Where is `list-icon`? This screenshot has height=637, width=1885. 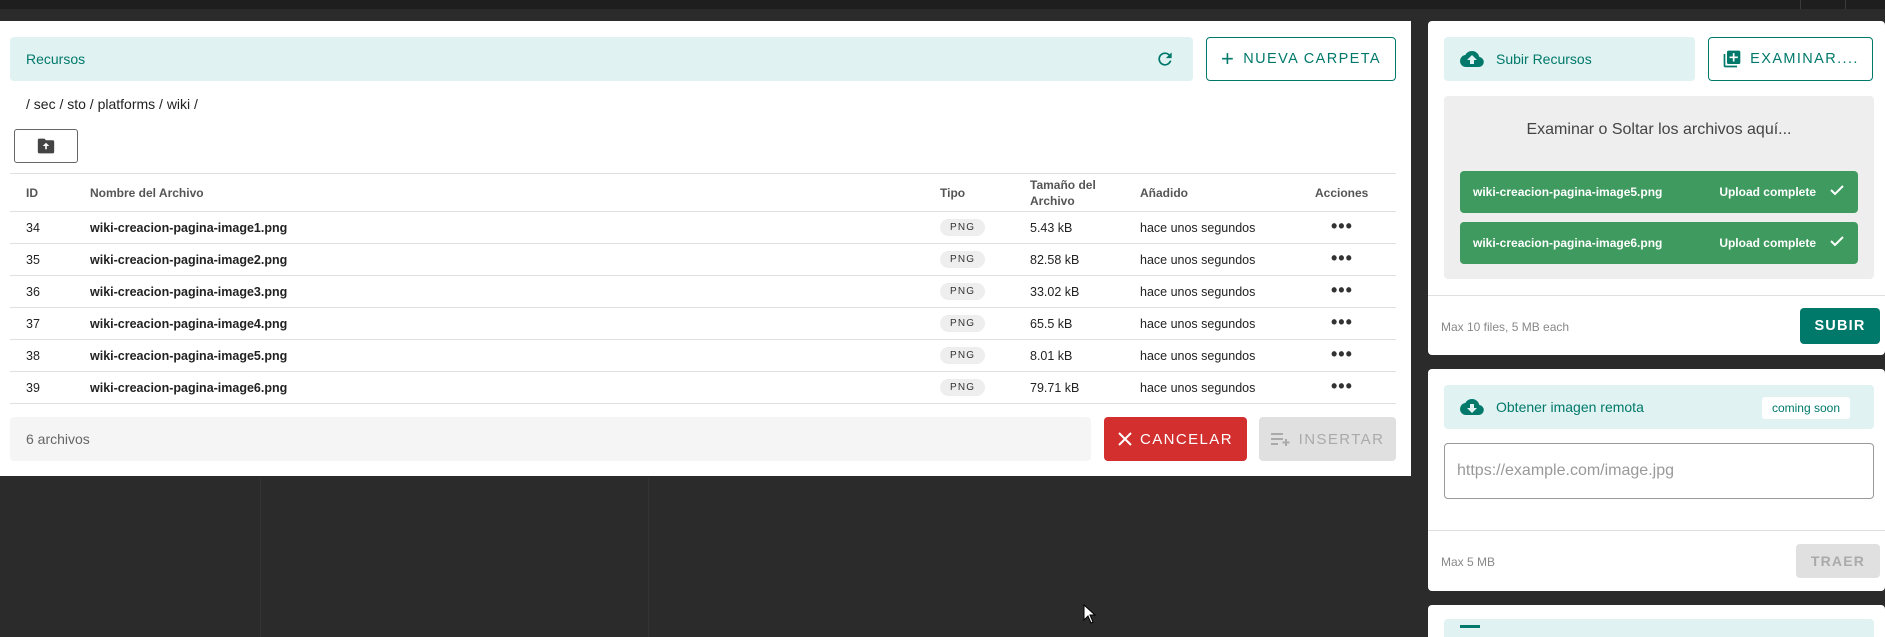
list-icon is located at coordinates (1470, 626).